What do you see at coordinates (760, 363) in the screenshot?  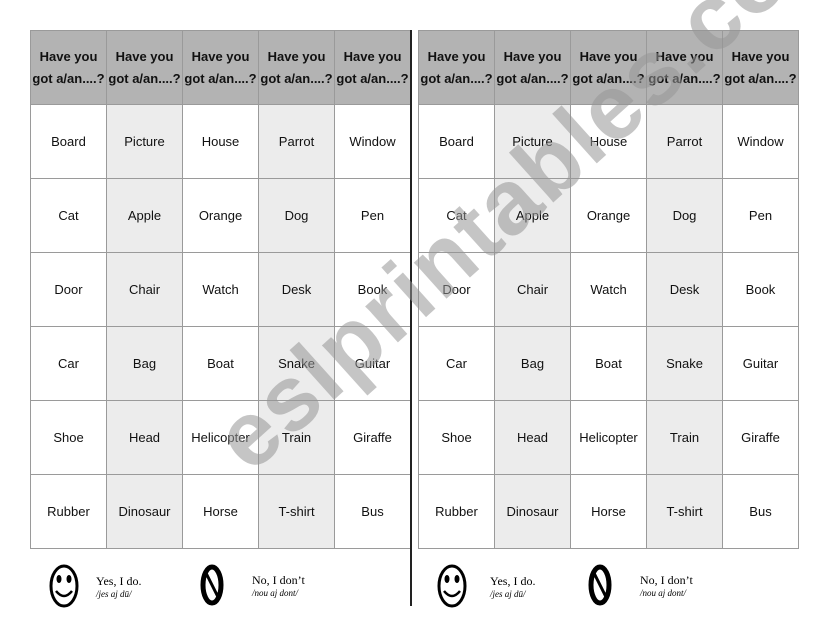 I see `word-cell: Guitar` at bounding box center [760, 363].